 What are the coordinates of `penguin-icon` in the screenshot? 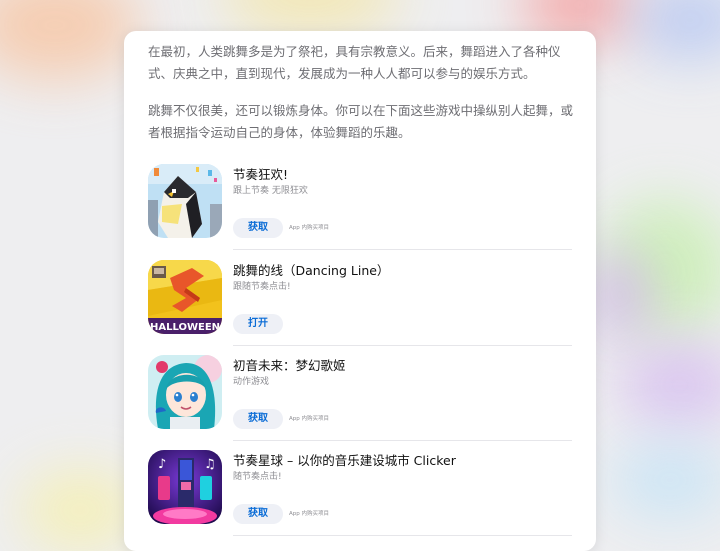 It's located at (185, 201).